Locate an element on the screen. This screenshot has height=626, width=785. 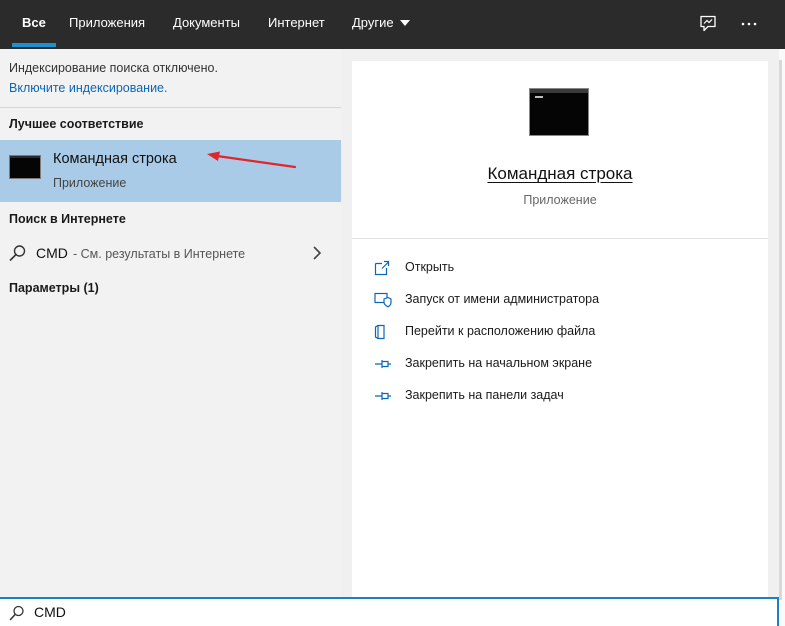
feedback-icon is located at coordinates (708, 24).